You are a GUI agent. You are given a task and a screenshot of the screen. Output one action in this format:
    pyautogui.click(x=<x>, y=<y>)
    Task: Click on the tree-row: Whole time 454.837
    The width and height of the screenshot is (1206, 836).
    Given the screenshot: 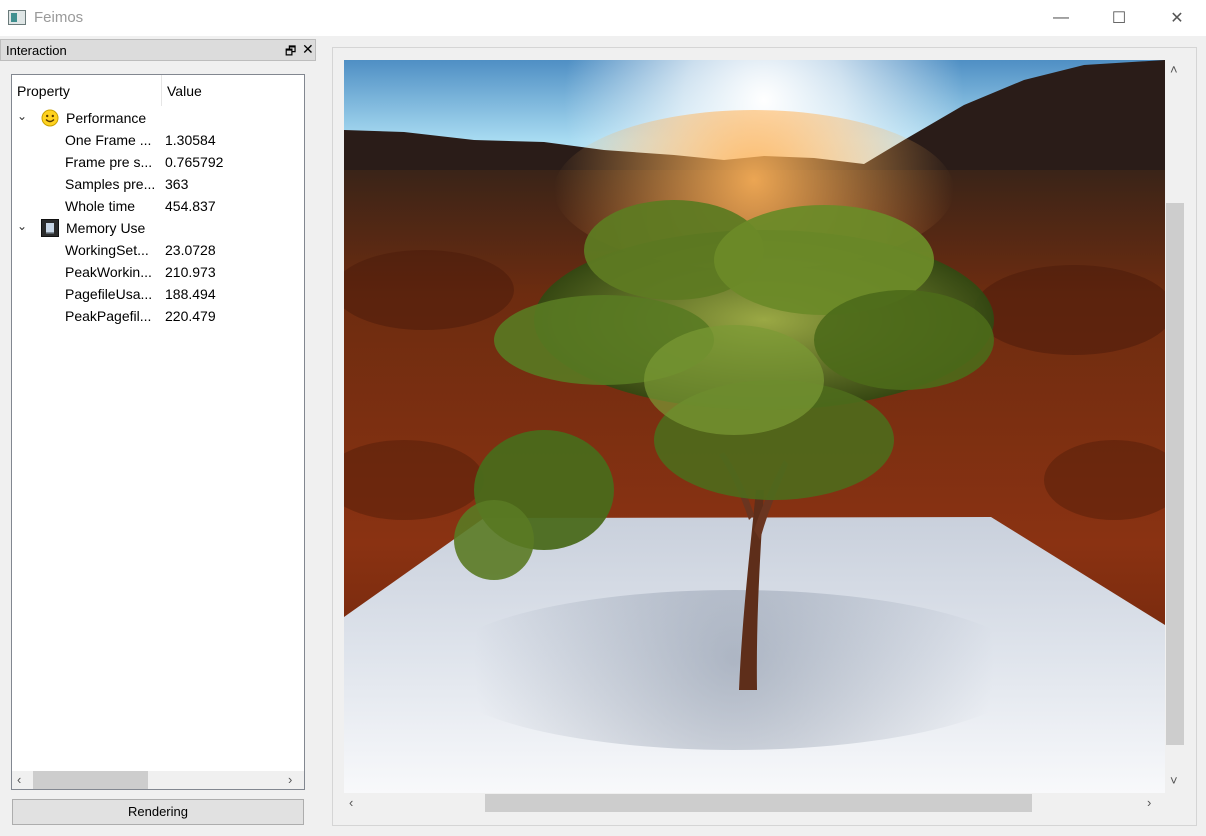 What is the action you would take?
    pyautogui.click(x=158, y=205)
    